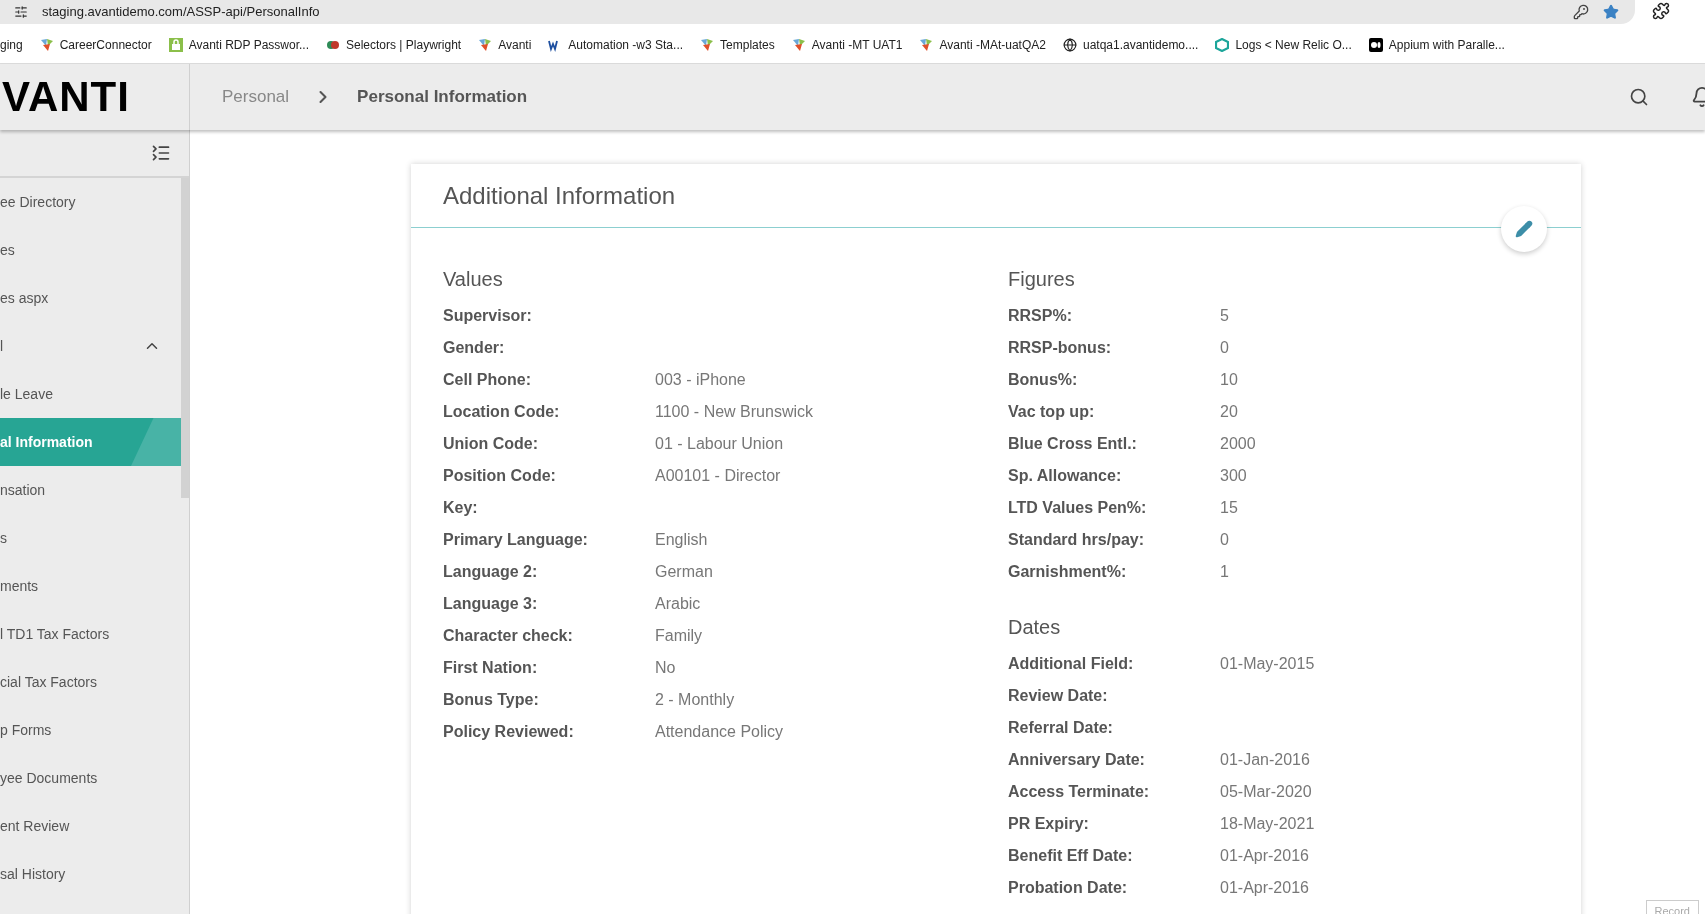 The height and width of the screenshot is (914, 1705). I want to click on extensions-icon, so click(1661, 11).